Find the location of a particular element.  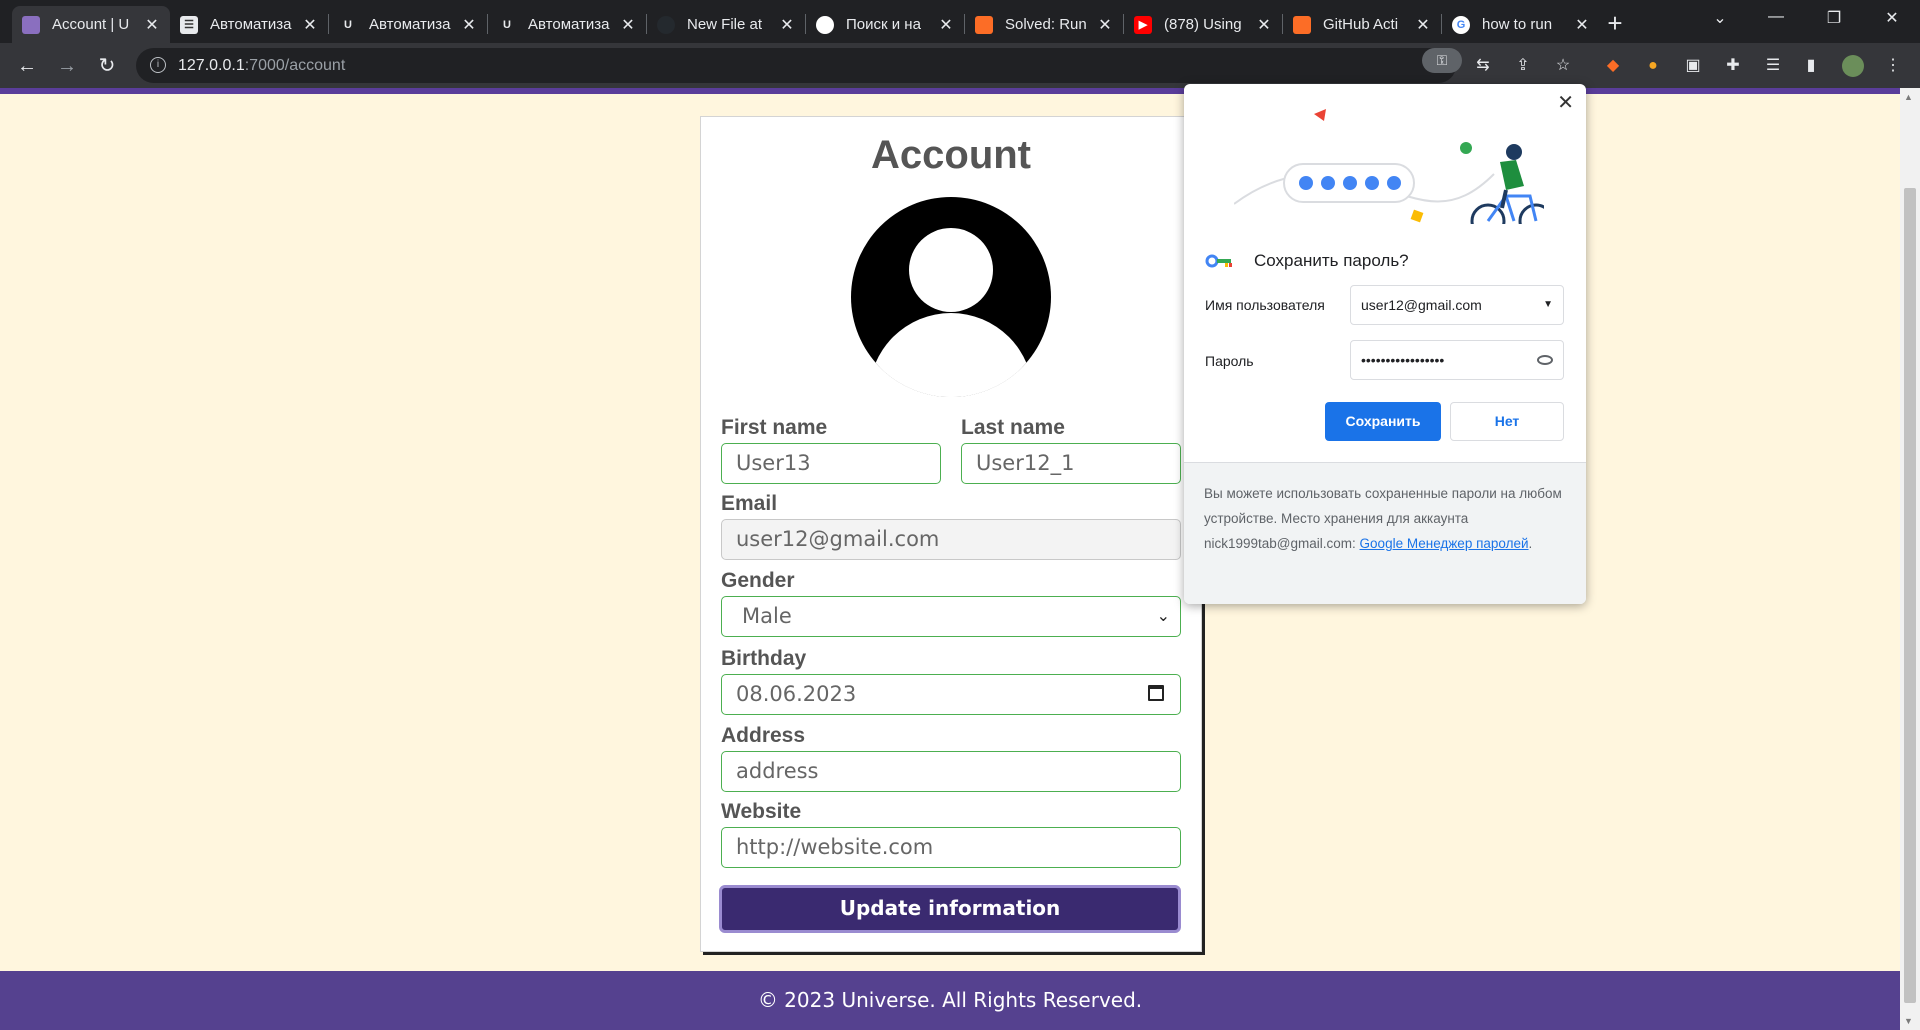

header-strip is located at coordinates (950, 91).